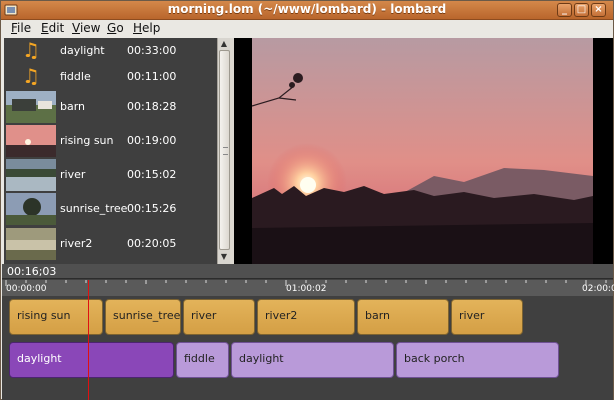  I want to click on library-scrollbar: ▲ ▼, so click(223, 151).